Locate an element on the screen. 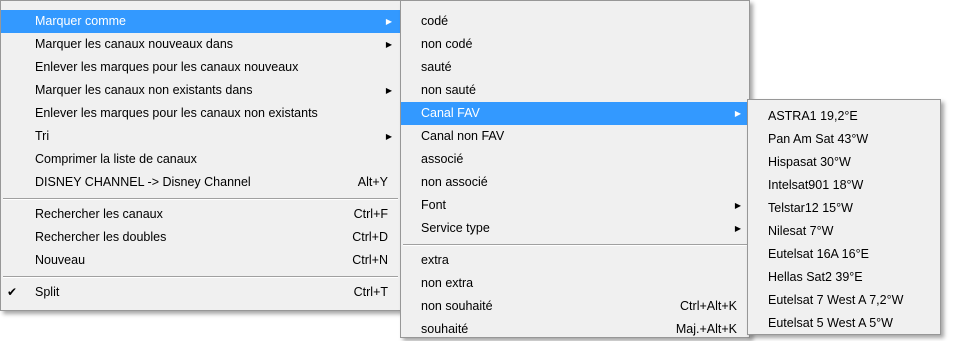 This screenshot has width=954, height=341. menu-item-nouveau: Nouveau Ctrl+N is located at coordinates (200, 260).